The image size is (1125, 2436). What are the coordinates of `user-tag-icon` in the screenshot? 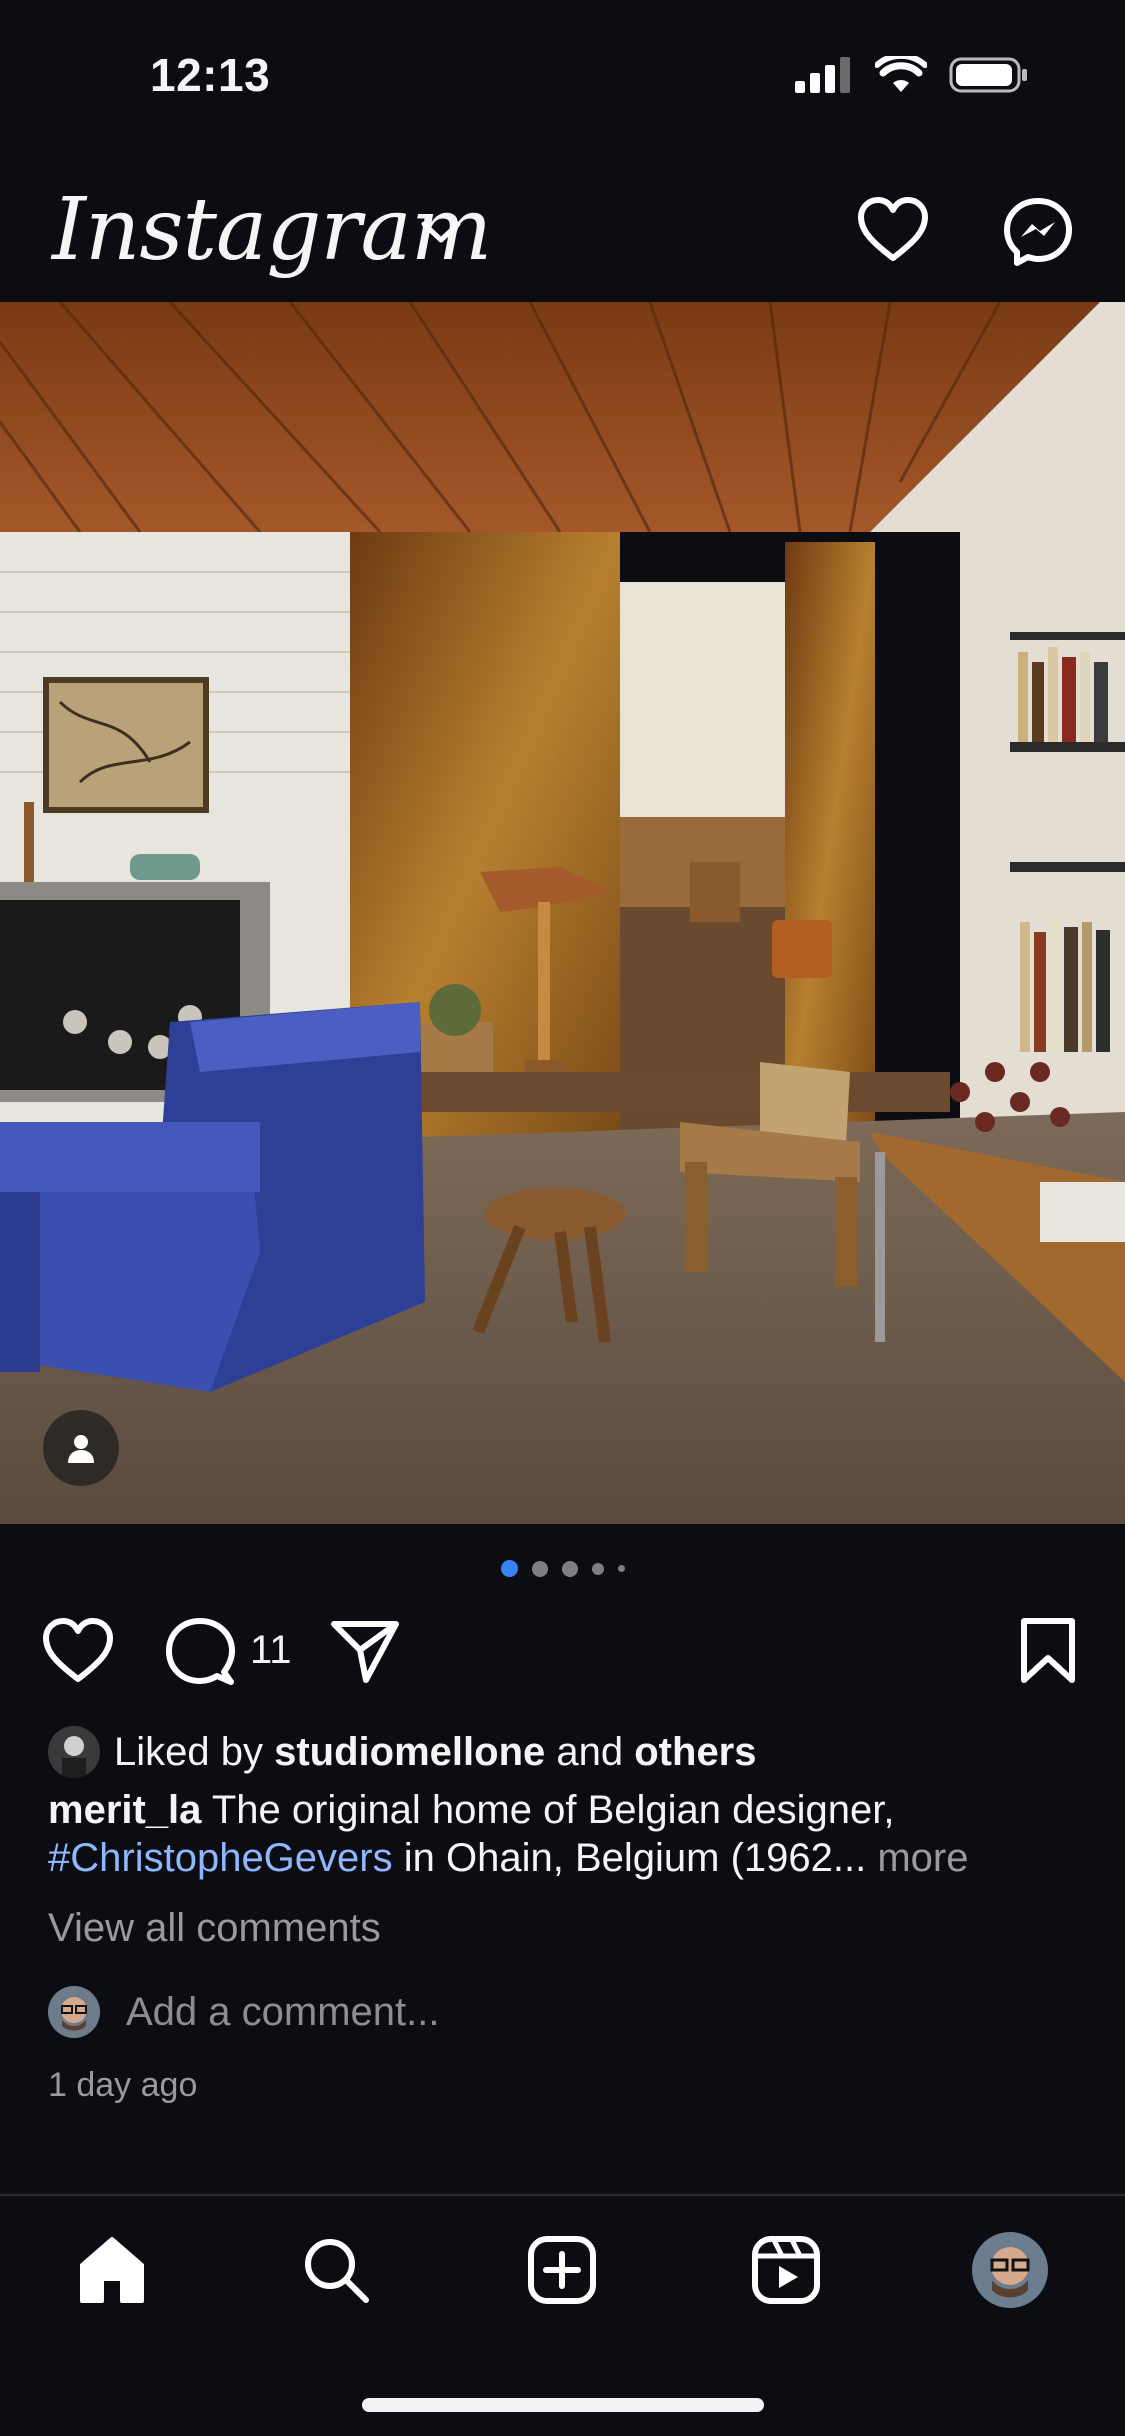 It's located at (81, 1449).